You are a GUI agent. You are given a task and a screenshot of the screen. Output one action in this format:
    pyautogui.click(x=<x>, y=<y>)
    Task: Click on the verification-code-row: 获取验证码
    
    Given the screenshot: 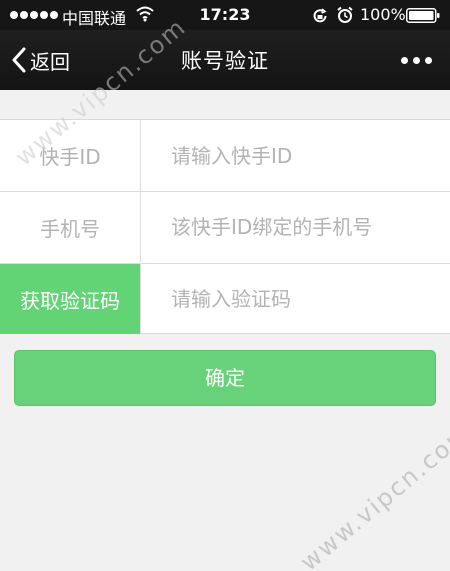 What is the action you would take?
    pyautogui.click(x=225, y=298)
    